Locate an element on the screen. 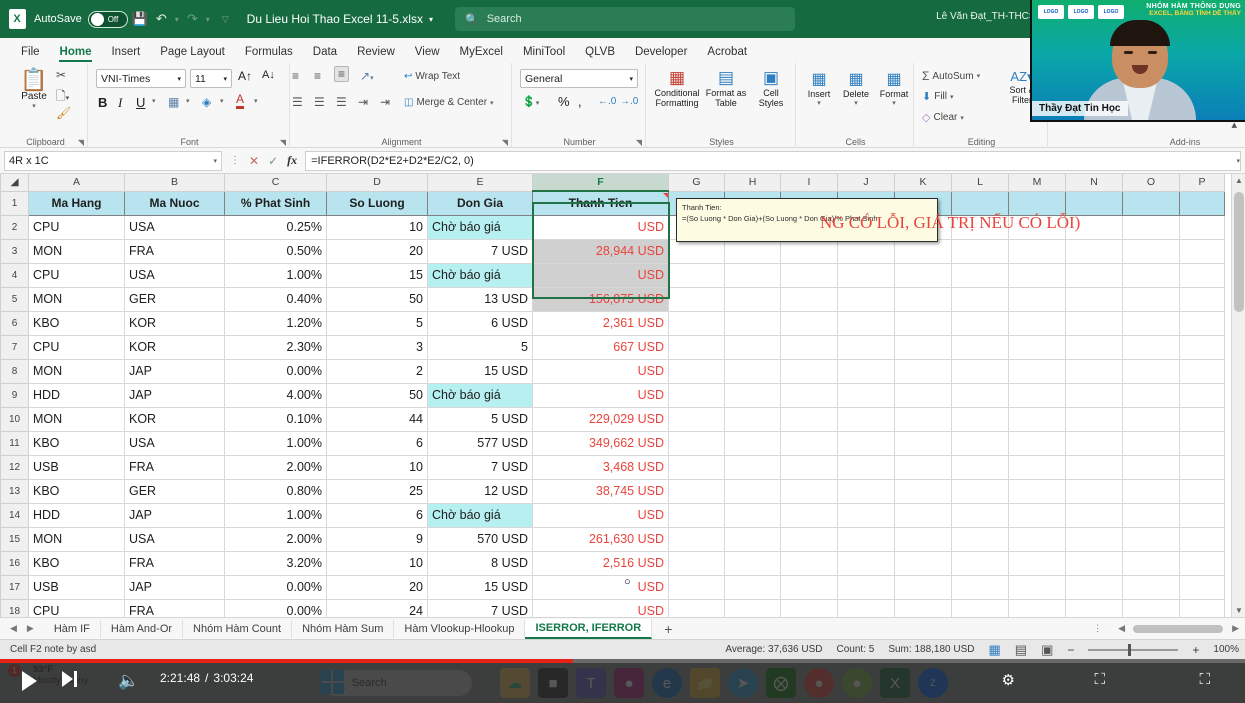 The height and width of the screenshot is (703, 1245). cell-E10: 5 USD is located at coordinates (480, 419).